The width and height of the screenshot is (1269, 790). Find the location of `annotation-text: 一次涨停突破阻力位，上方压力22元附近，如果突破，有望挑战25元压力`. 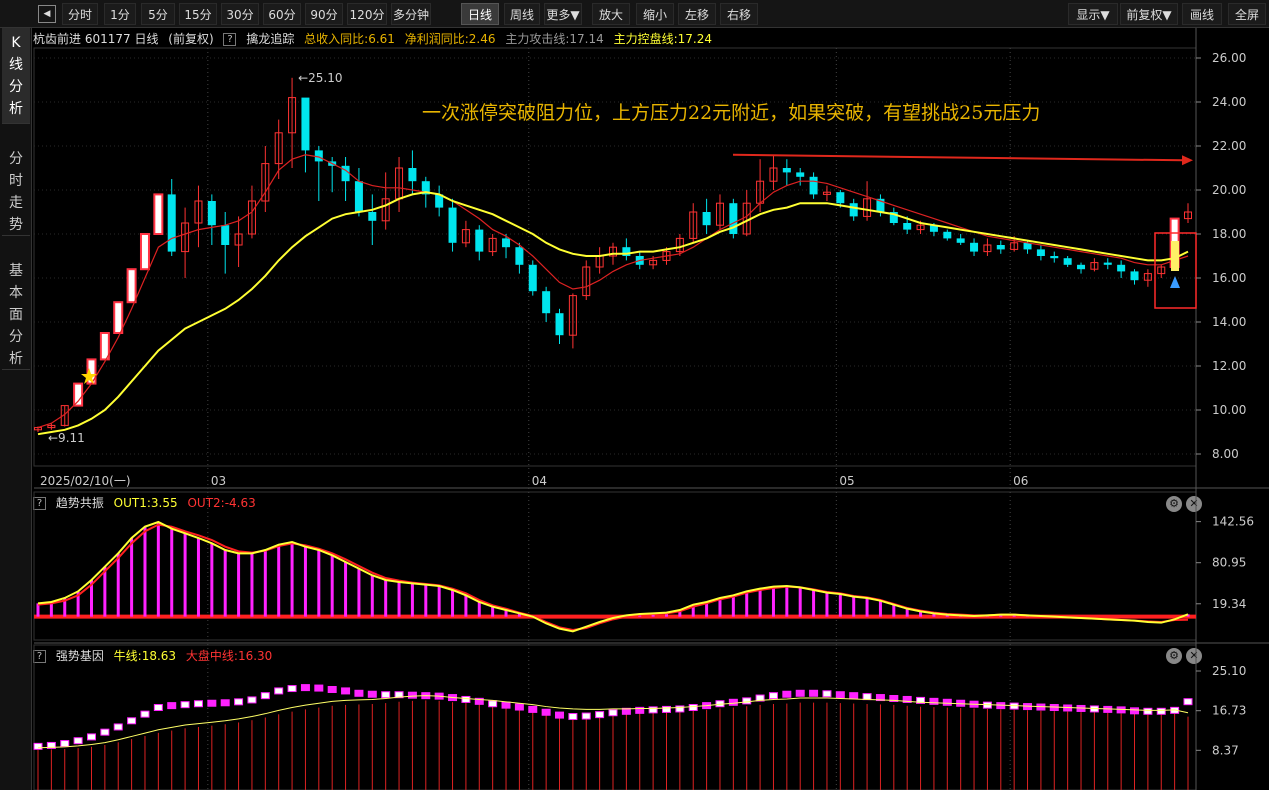

annotation-text: 一次涨停突破阻力位，上方压力22元附近，如果突破，有望挑战25元压力 is located at coordinates (731, 113).